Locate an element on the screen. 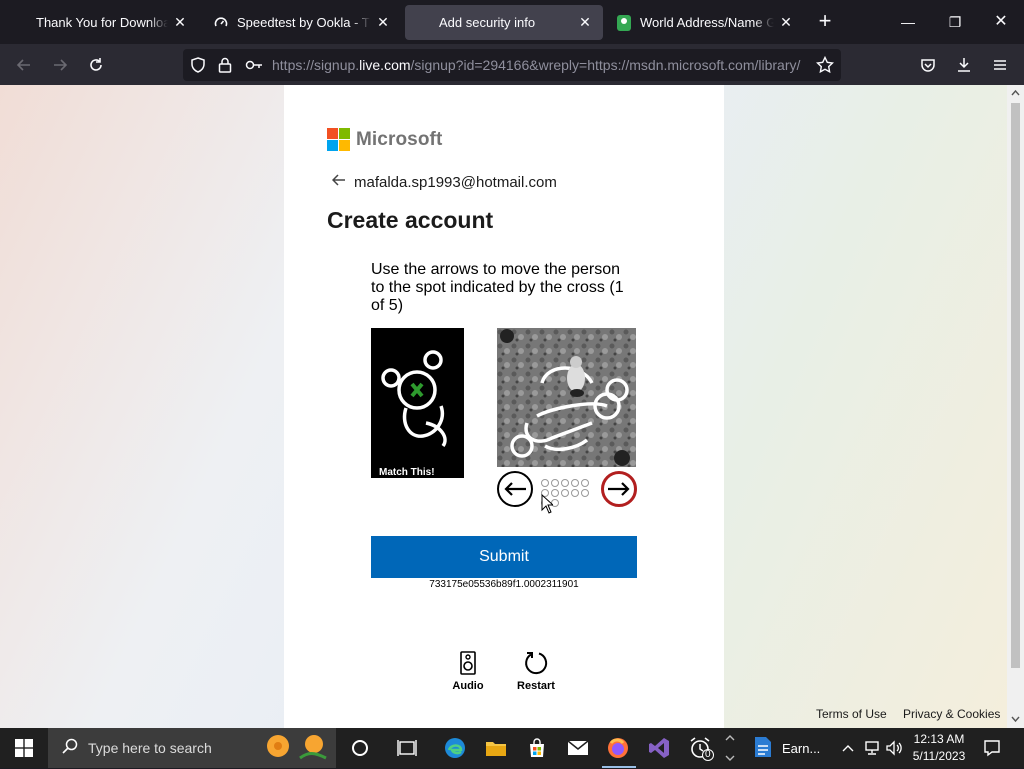 Image resolution: width=1024 pixels, height=769 pixels. microsoft-logo-icon is located at coordinates (338, 139).